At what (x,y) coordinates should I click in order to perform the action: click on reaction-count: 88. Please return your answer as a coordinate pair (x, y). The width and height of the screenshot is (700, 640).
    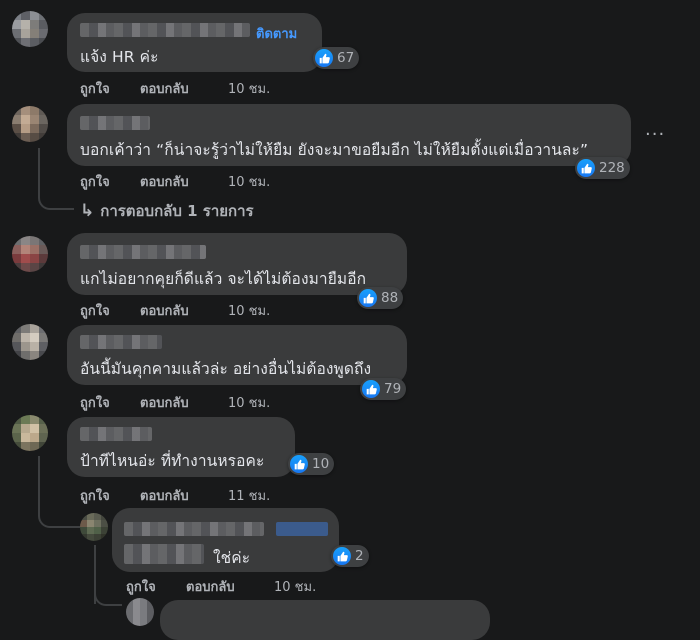
    Looking at the image, I should click on (380, 298).